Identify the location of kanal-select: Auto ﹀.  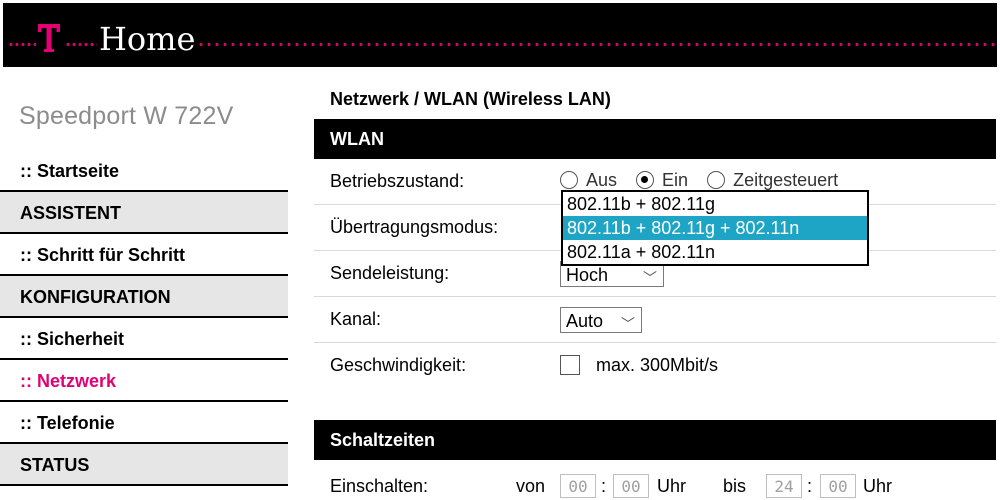
(601, 320).